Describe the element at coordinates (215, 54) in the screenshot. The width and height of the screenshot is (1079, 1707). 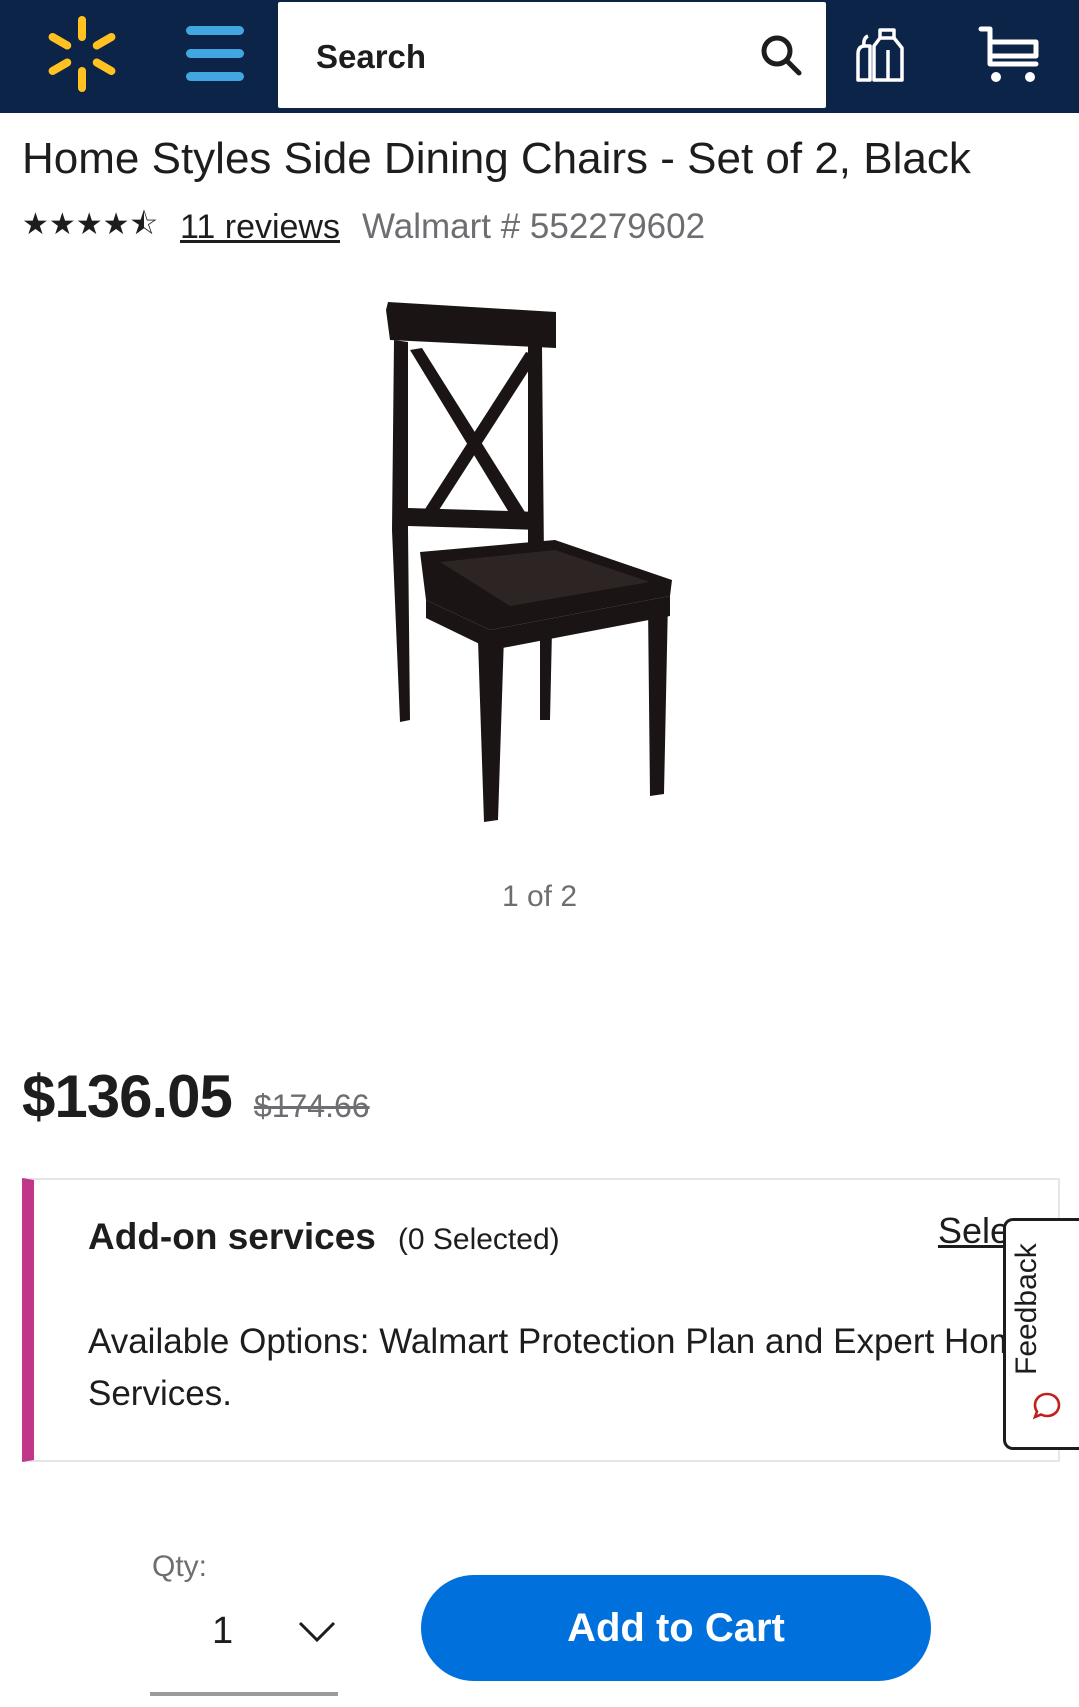
I see `menu-icon` at that location.